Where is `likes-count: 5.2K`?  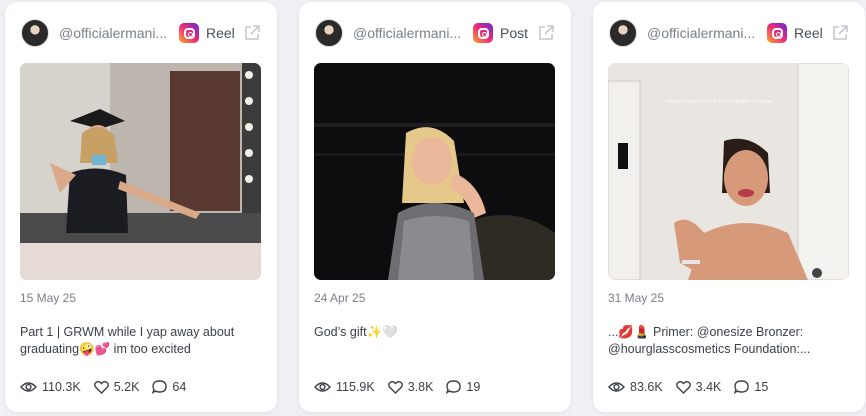
likes-count: 5.2K is located at coordinates (126, 387).